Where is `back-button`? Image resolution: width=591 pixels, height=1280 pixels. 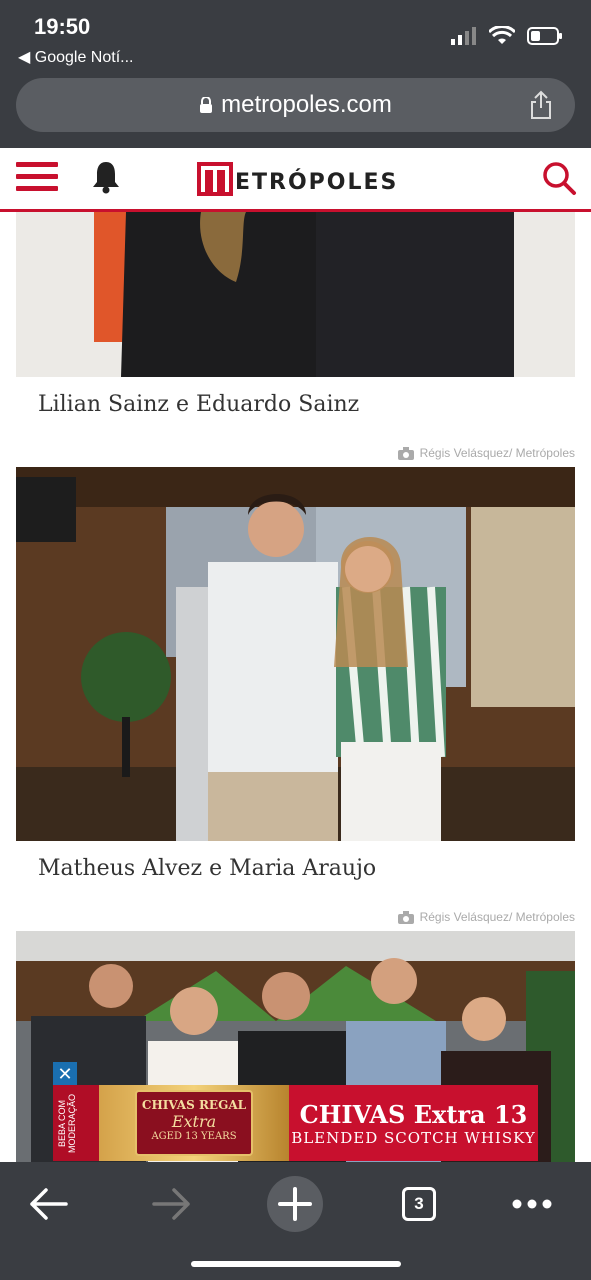 back-button is located at coordinates (48, 1204).